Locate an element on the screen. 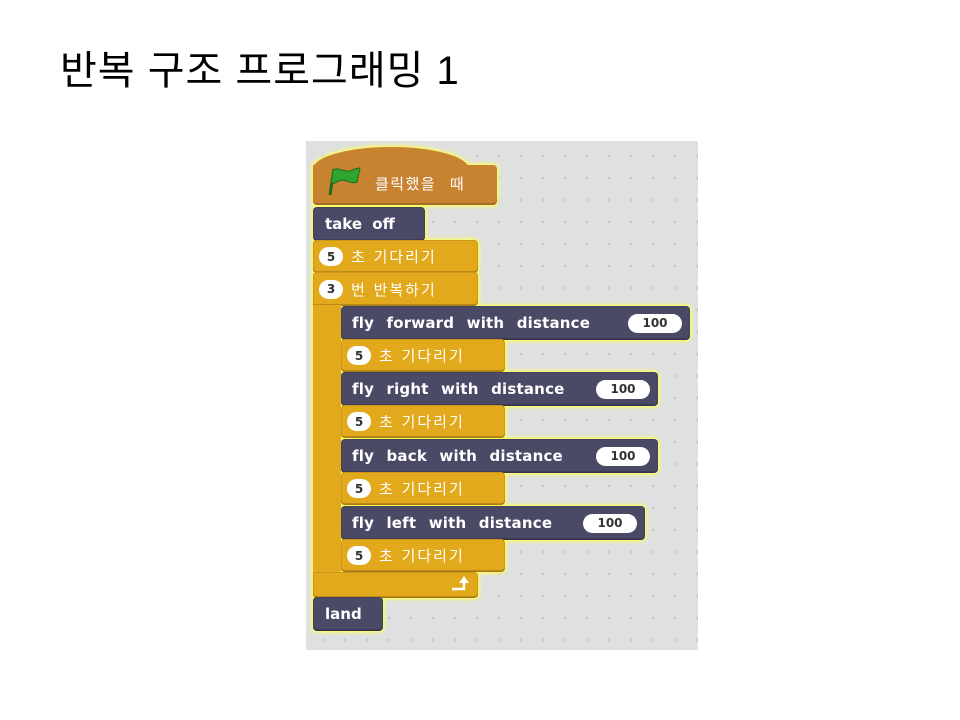  fly-left-label: fly left with distance is located at coordinates (452, 523).